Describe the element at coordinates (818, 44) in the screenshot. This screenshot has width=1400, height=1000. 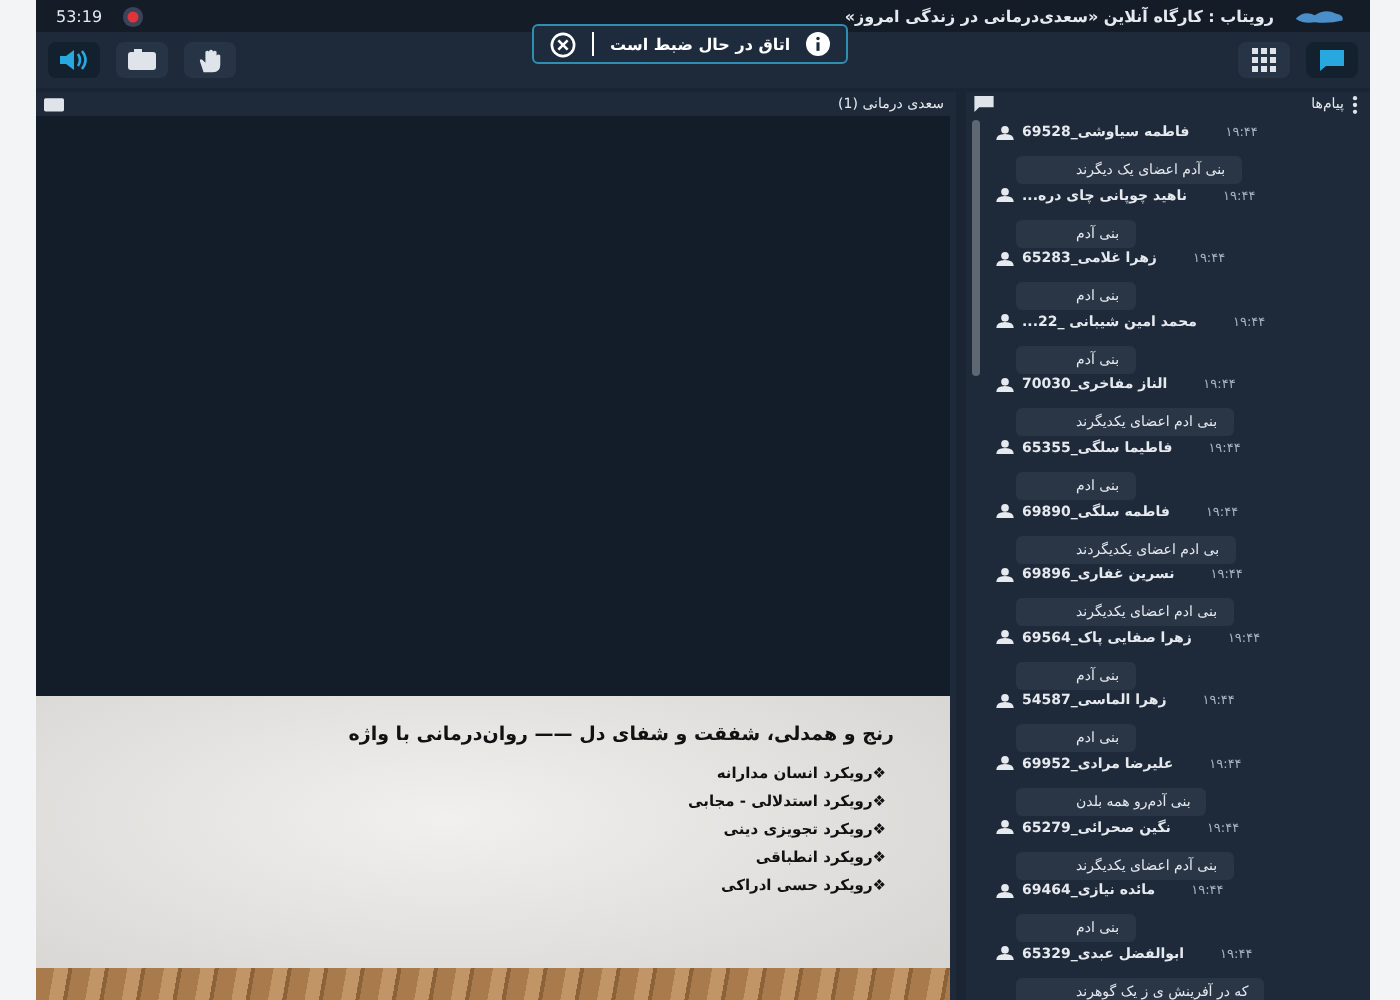
I see `info-icon` at that location.